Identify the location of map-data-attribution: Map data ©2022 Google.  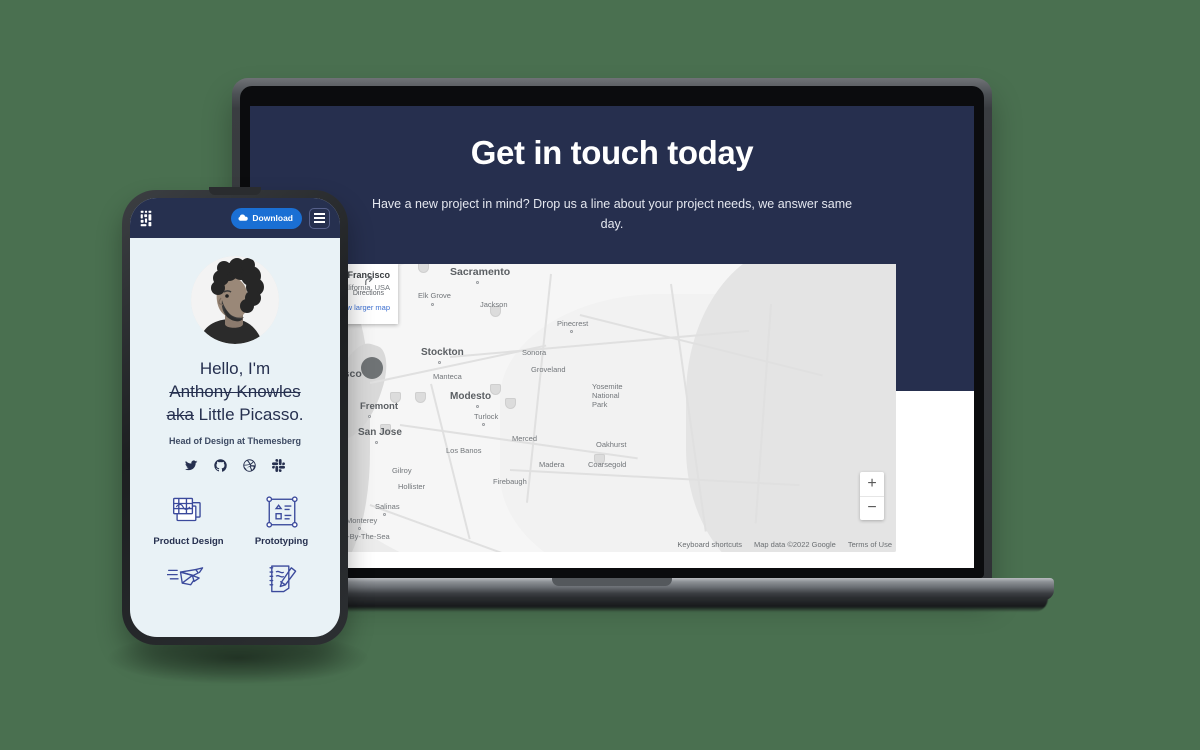
(794, 544).